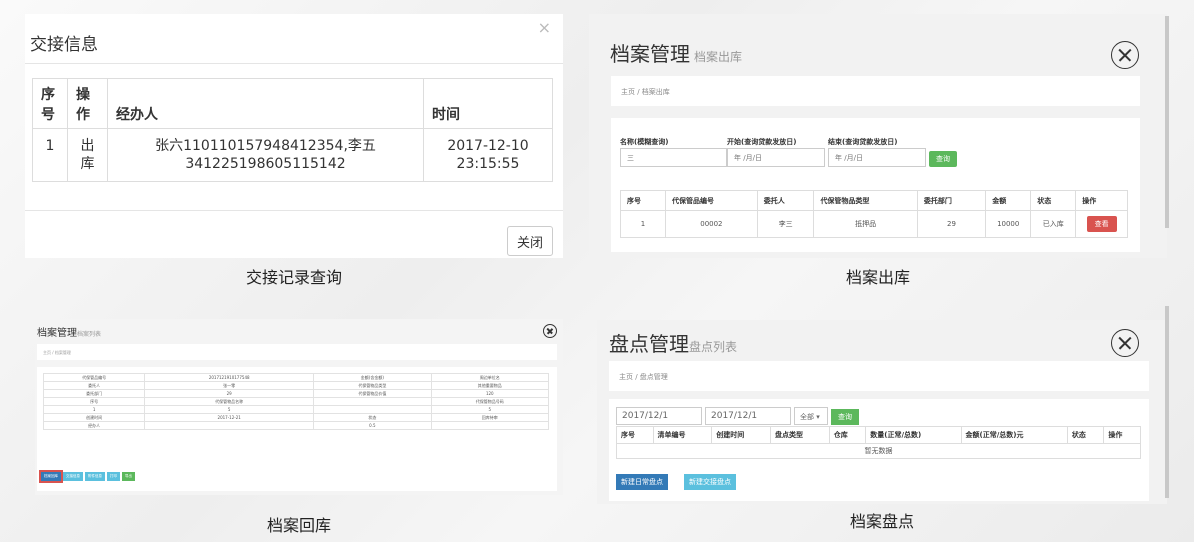 The height and width of the screenshot is (542, 1194). Describe the element at coordinates (297, 352) in the screenshot. I see `breadcrumb: 主页 / 档案管理` at that location.